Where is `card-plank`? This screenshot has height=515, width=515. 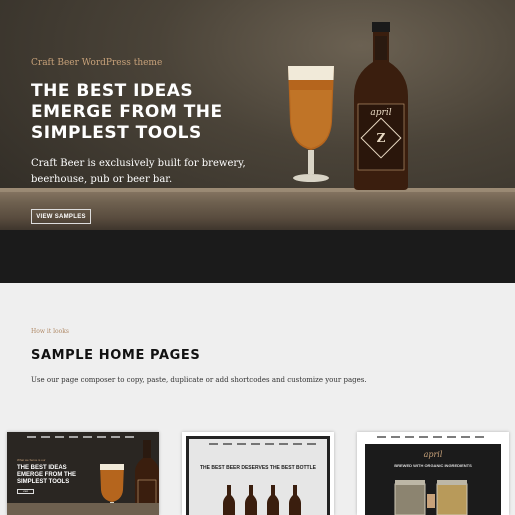 card-plank is located at coordinates (83, 509).